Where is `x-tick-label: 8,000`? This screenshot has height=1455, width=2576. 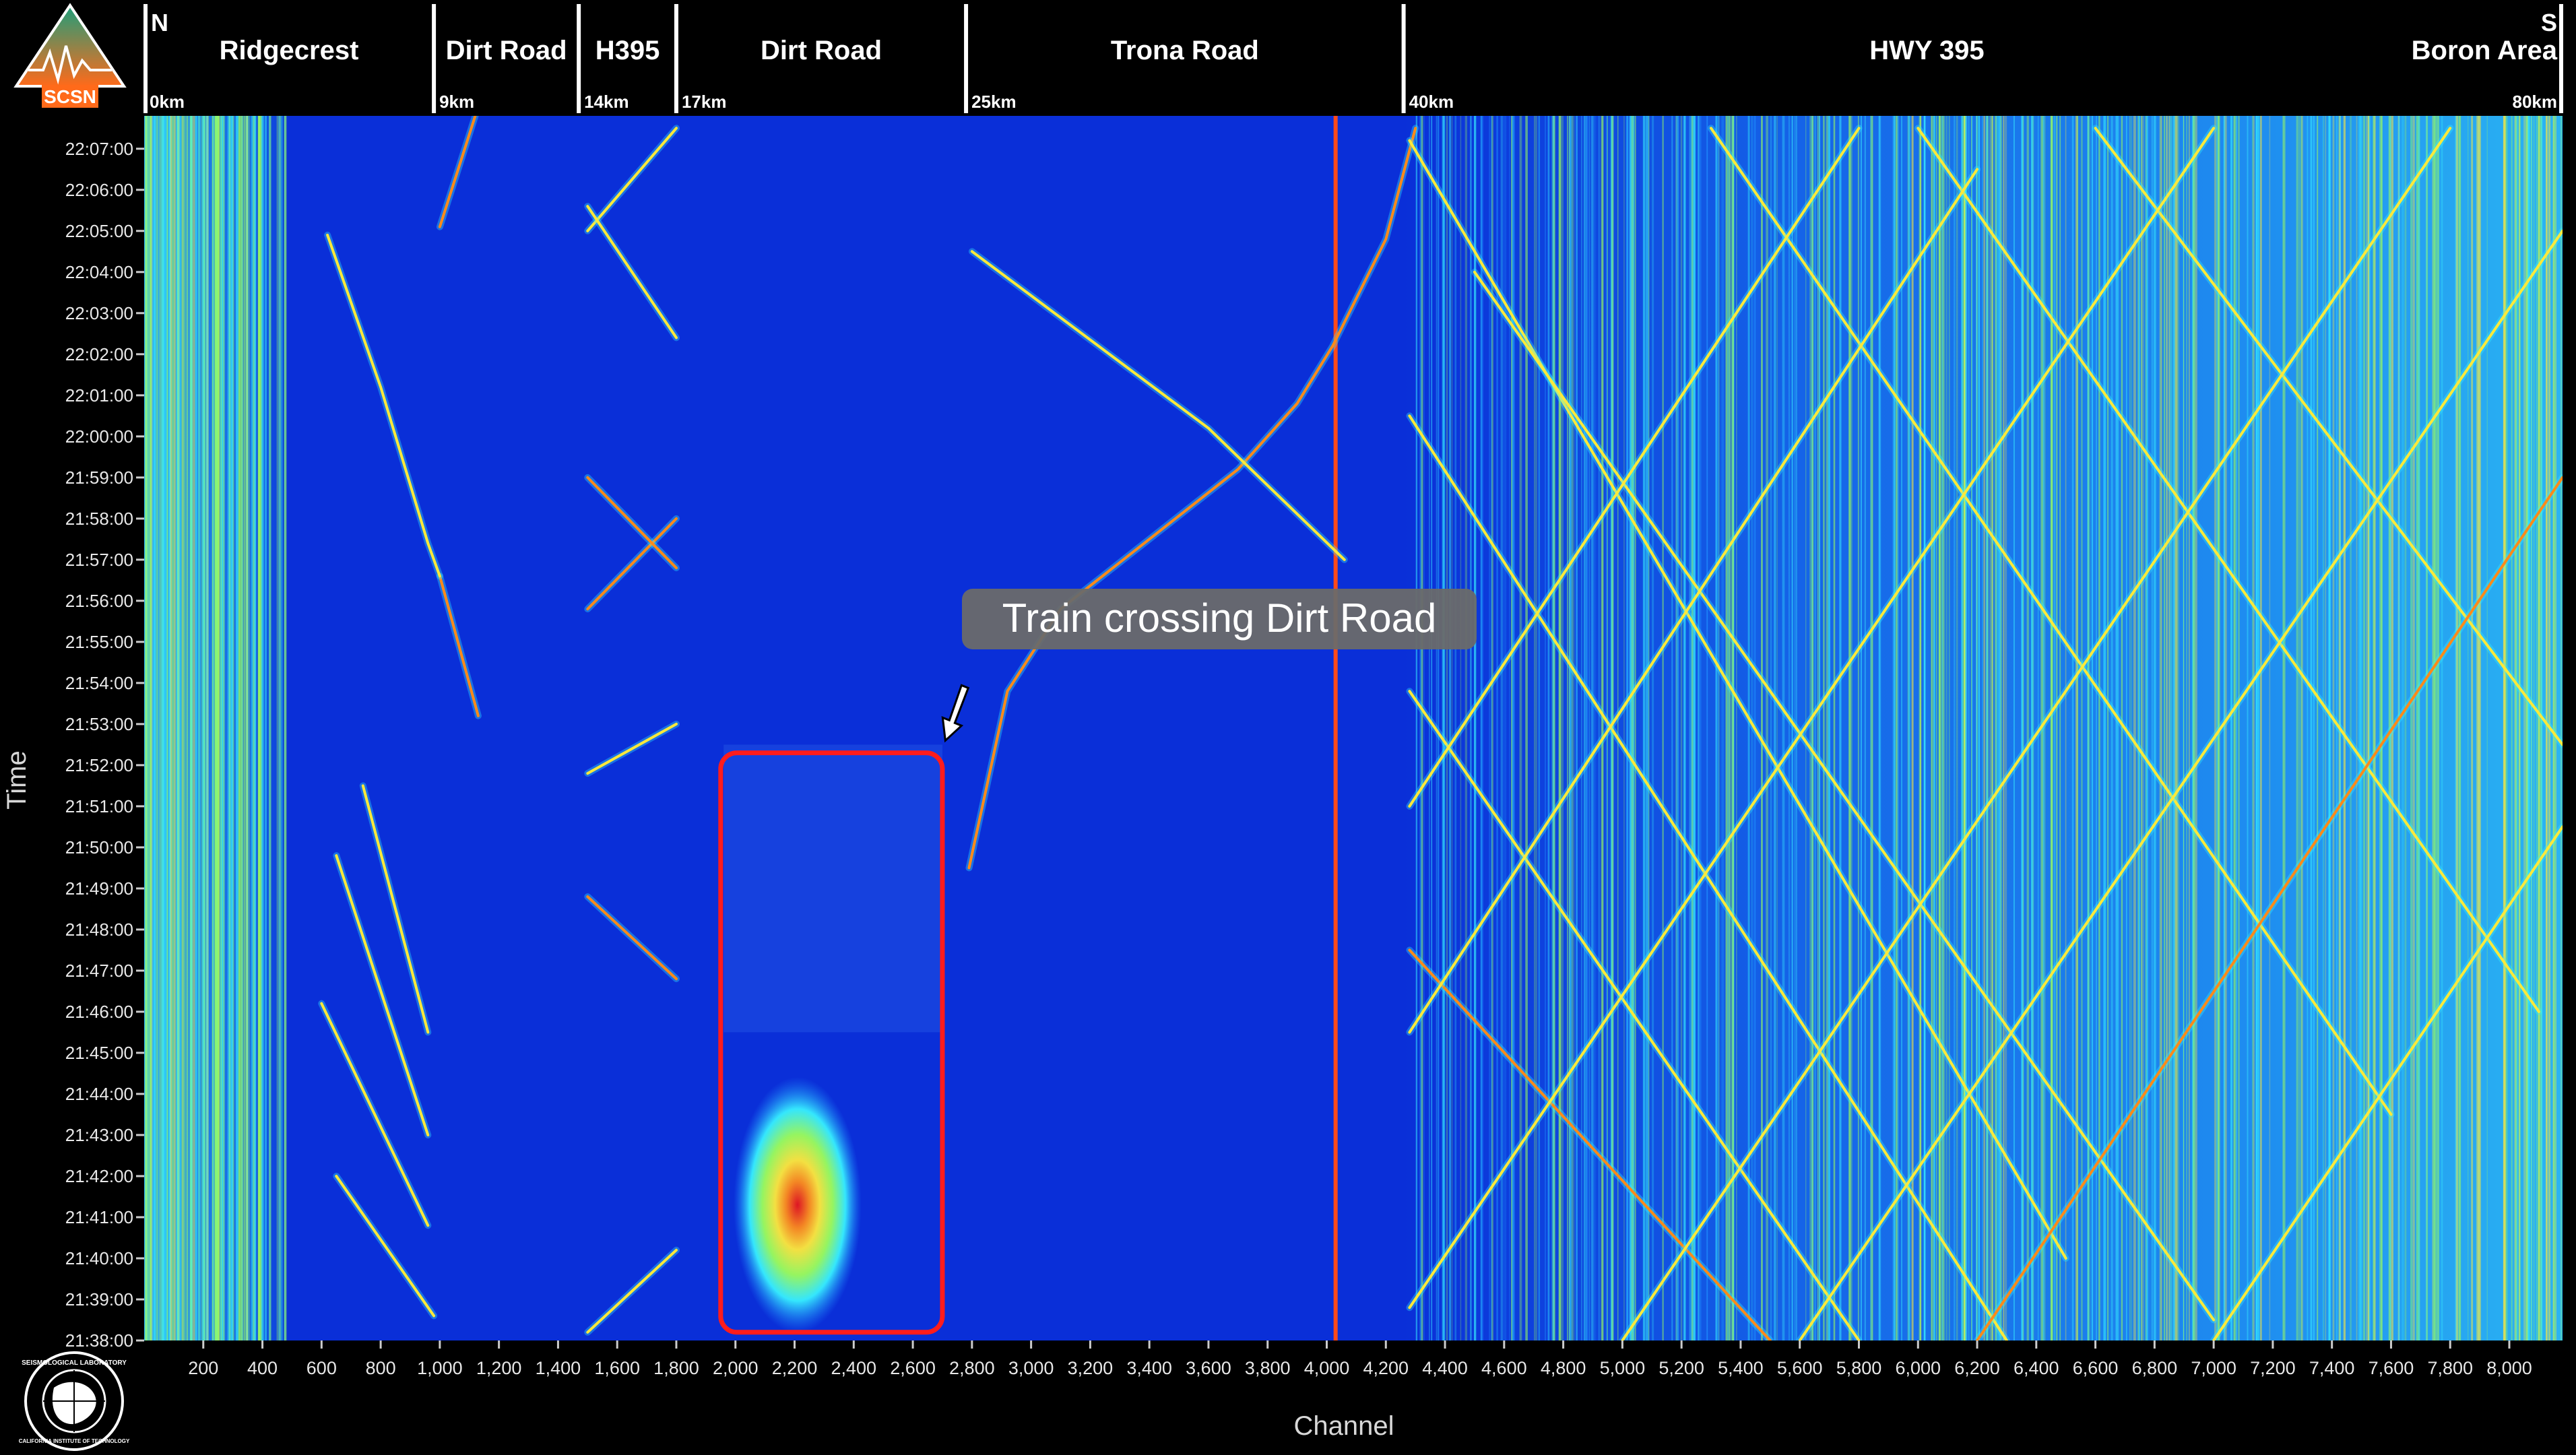
x-tick-label: 8,000 is located at coordinates (2509, 1368).